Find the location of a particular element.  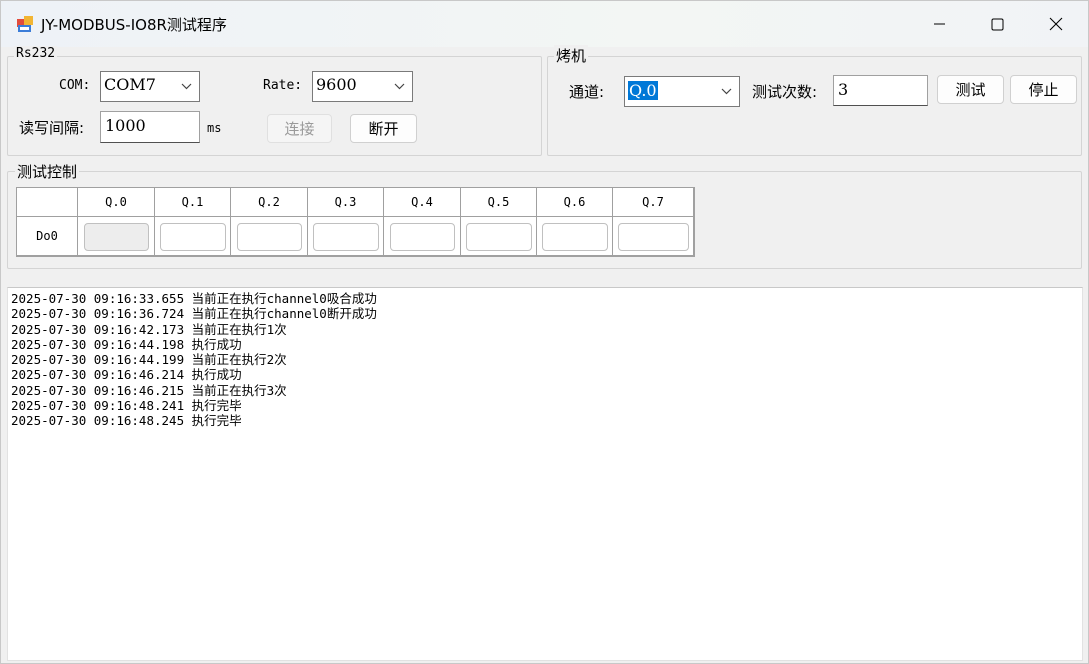

count-input-value: 3 is located at coordinates (843, 89).